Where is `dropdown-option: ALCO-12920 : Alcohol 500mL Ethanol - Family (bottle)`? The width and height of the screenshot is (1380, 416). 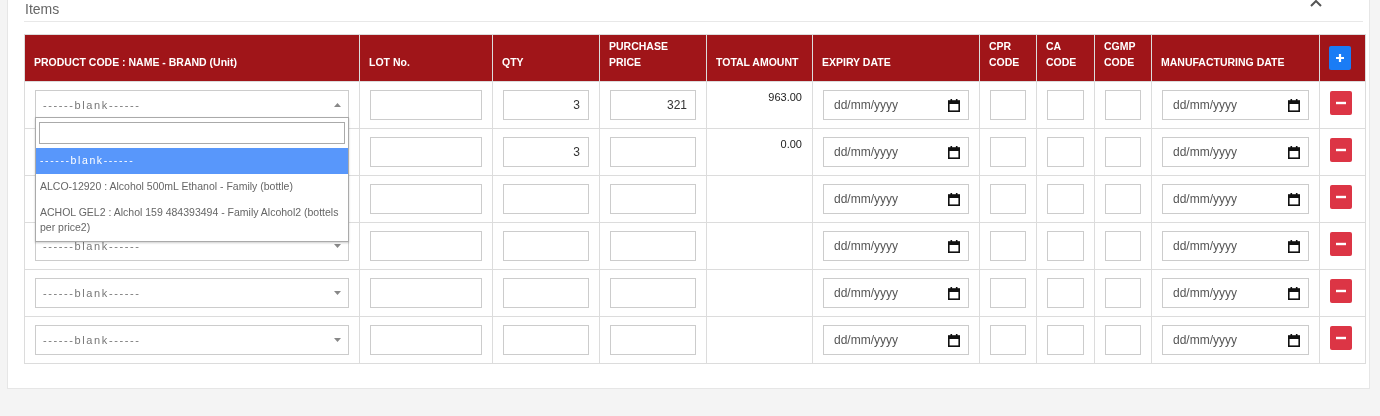
dropdown-option: ALCO-12920 : Alcohol 500mL Ethanol - Family (bottle) is located at coordinates (192, 187).